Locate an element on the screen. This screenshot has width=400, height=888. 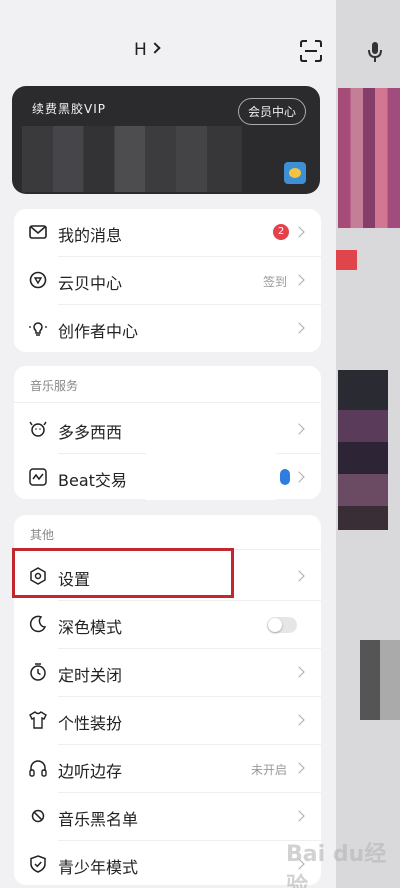
vip-title: 续费黑胶VIP is located at coordinates (69, 109).